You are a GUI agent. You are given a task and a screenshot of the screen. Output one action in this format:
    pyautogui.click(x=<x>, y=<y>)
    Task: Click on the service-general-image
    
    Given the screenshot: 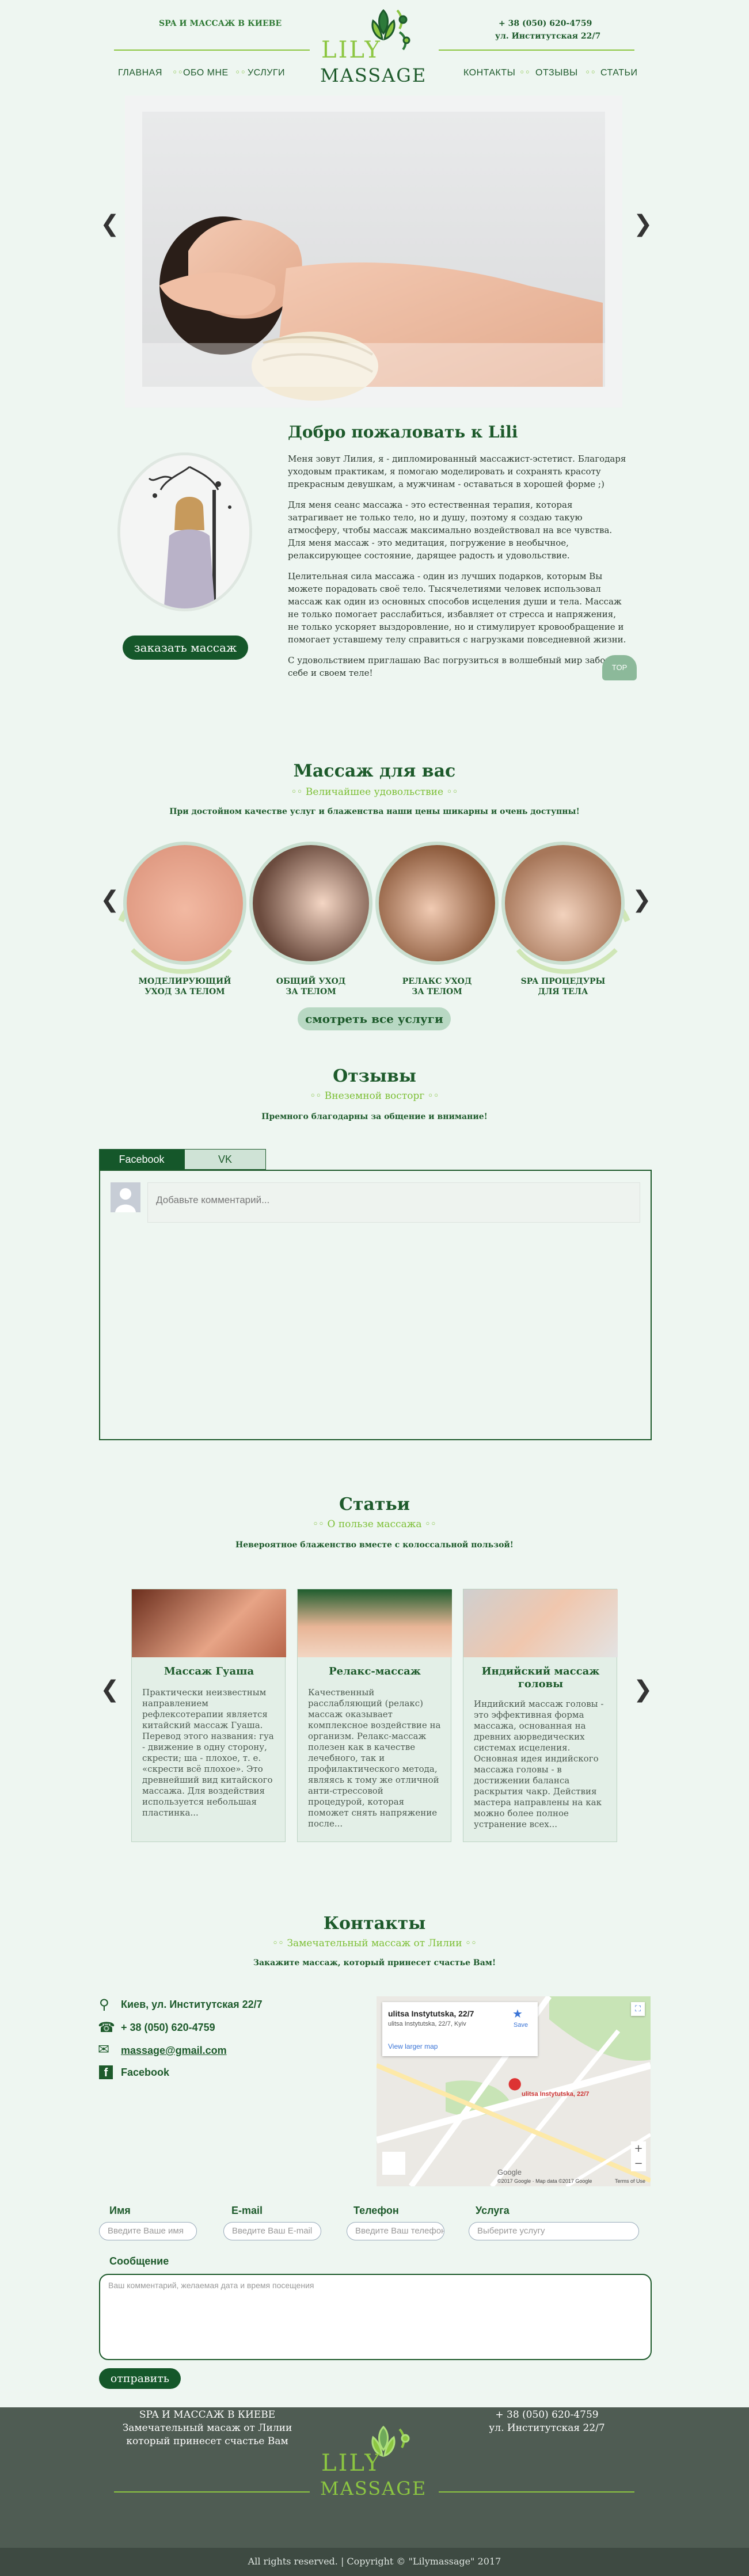 What is the action you would take?
    pyautogui.click(x=310, y=904)
    